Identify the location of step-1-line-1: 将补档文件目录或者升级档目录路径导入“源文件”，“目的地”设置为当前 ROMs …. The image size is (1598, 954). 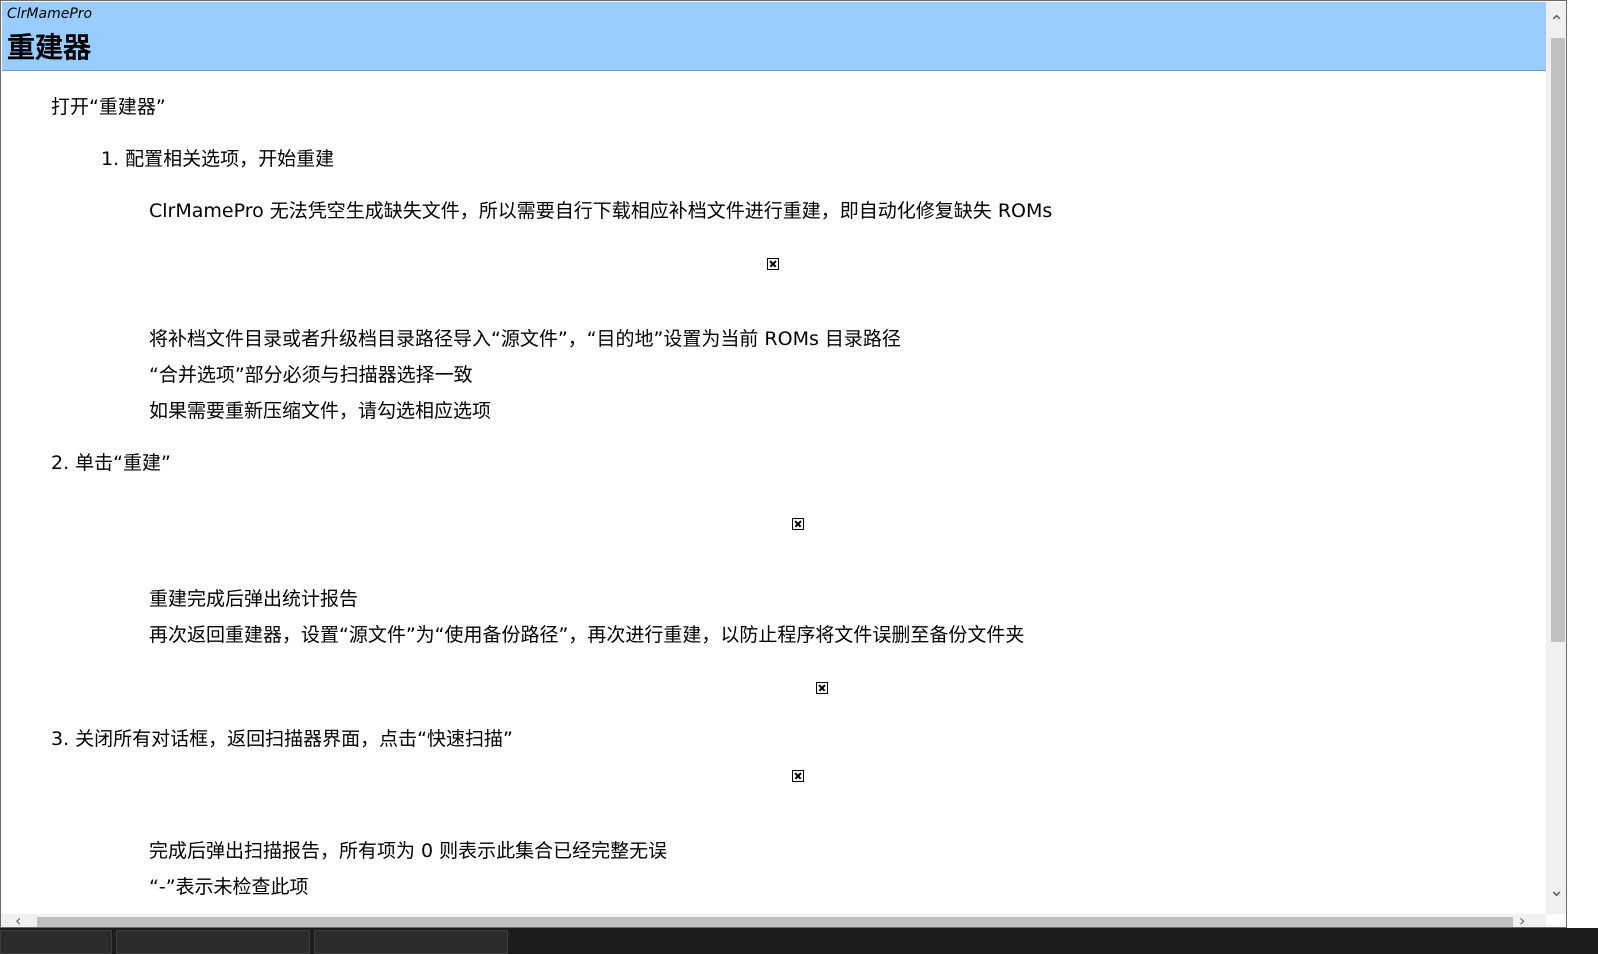
(525, 339).